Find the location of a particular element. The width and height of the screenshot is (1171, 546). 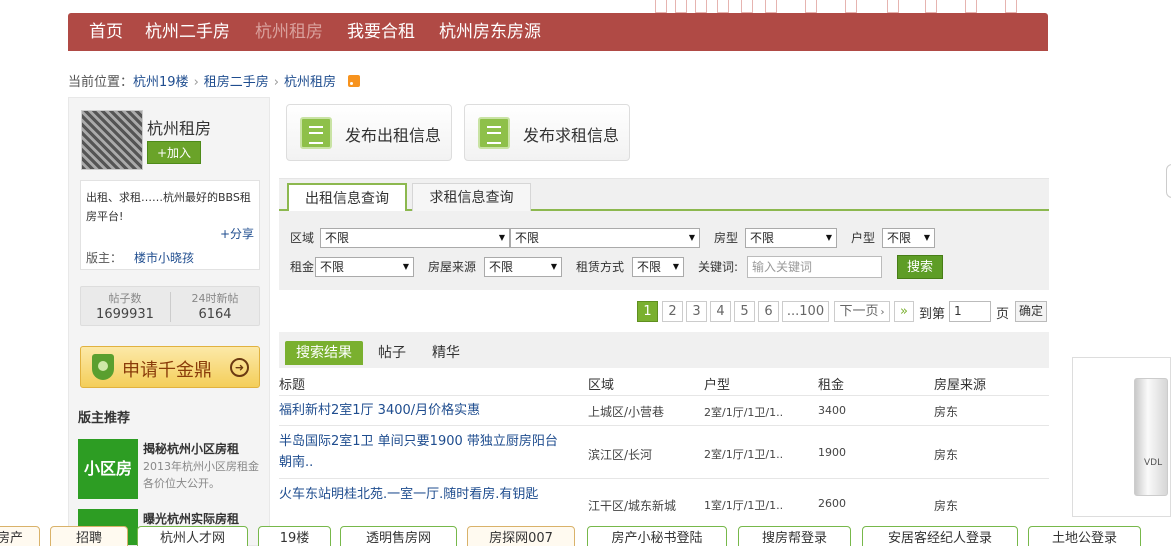

apply-gold-button: 申请千金鼎 ➜ is located at coordinates (170, 367).